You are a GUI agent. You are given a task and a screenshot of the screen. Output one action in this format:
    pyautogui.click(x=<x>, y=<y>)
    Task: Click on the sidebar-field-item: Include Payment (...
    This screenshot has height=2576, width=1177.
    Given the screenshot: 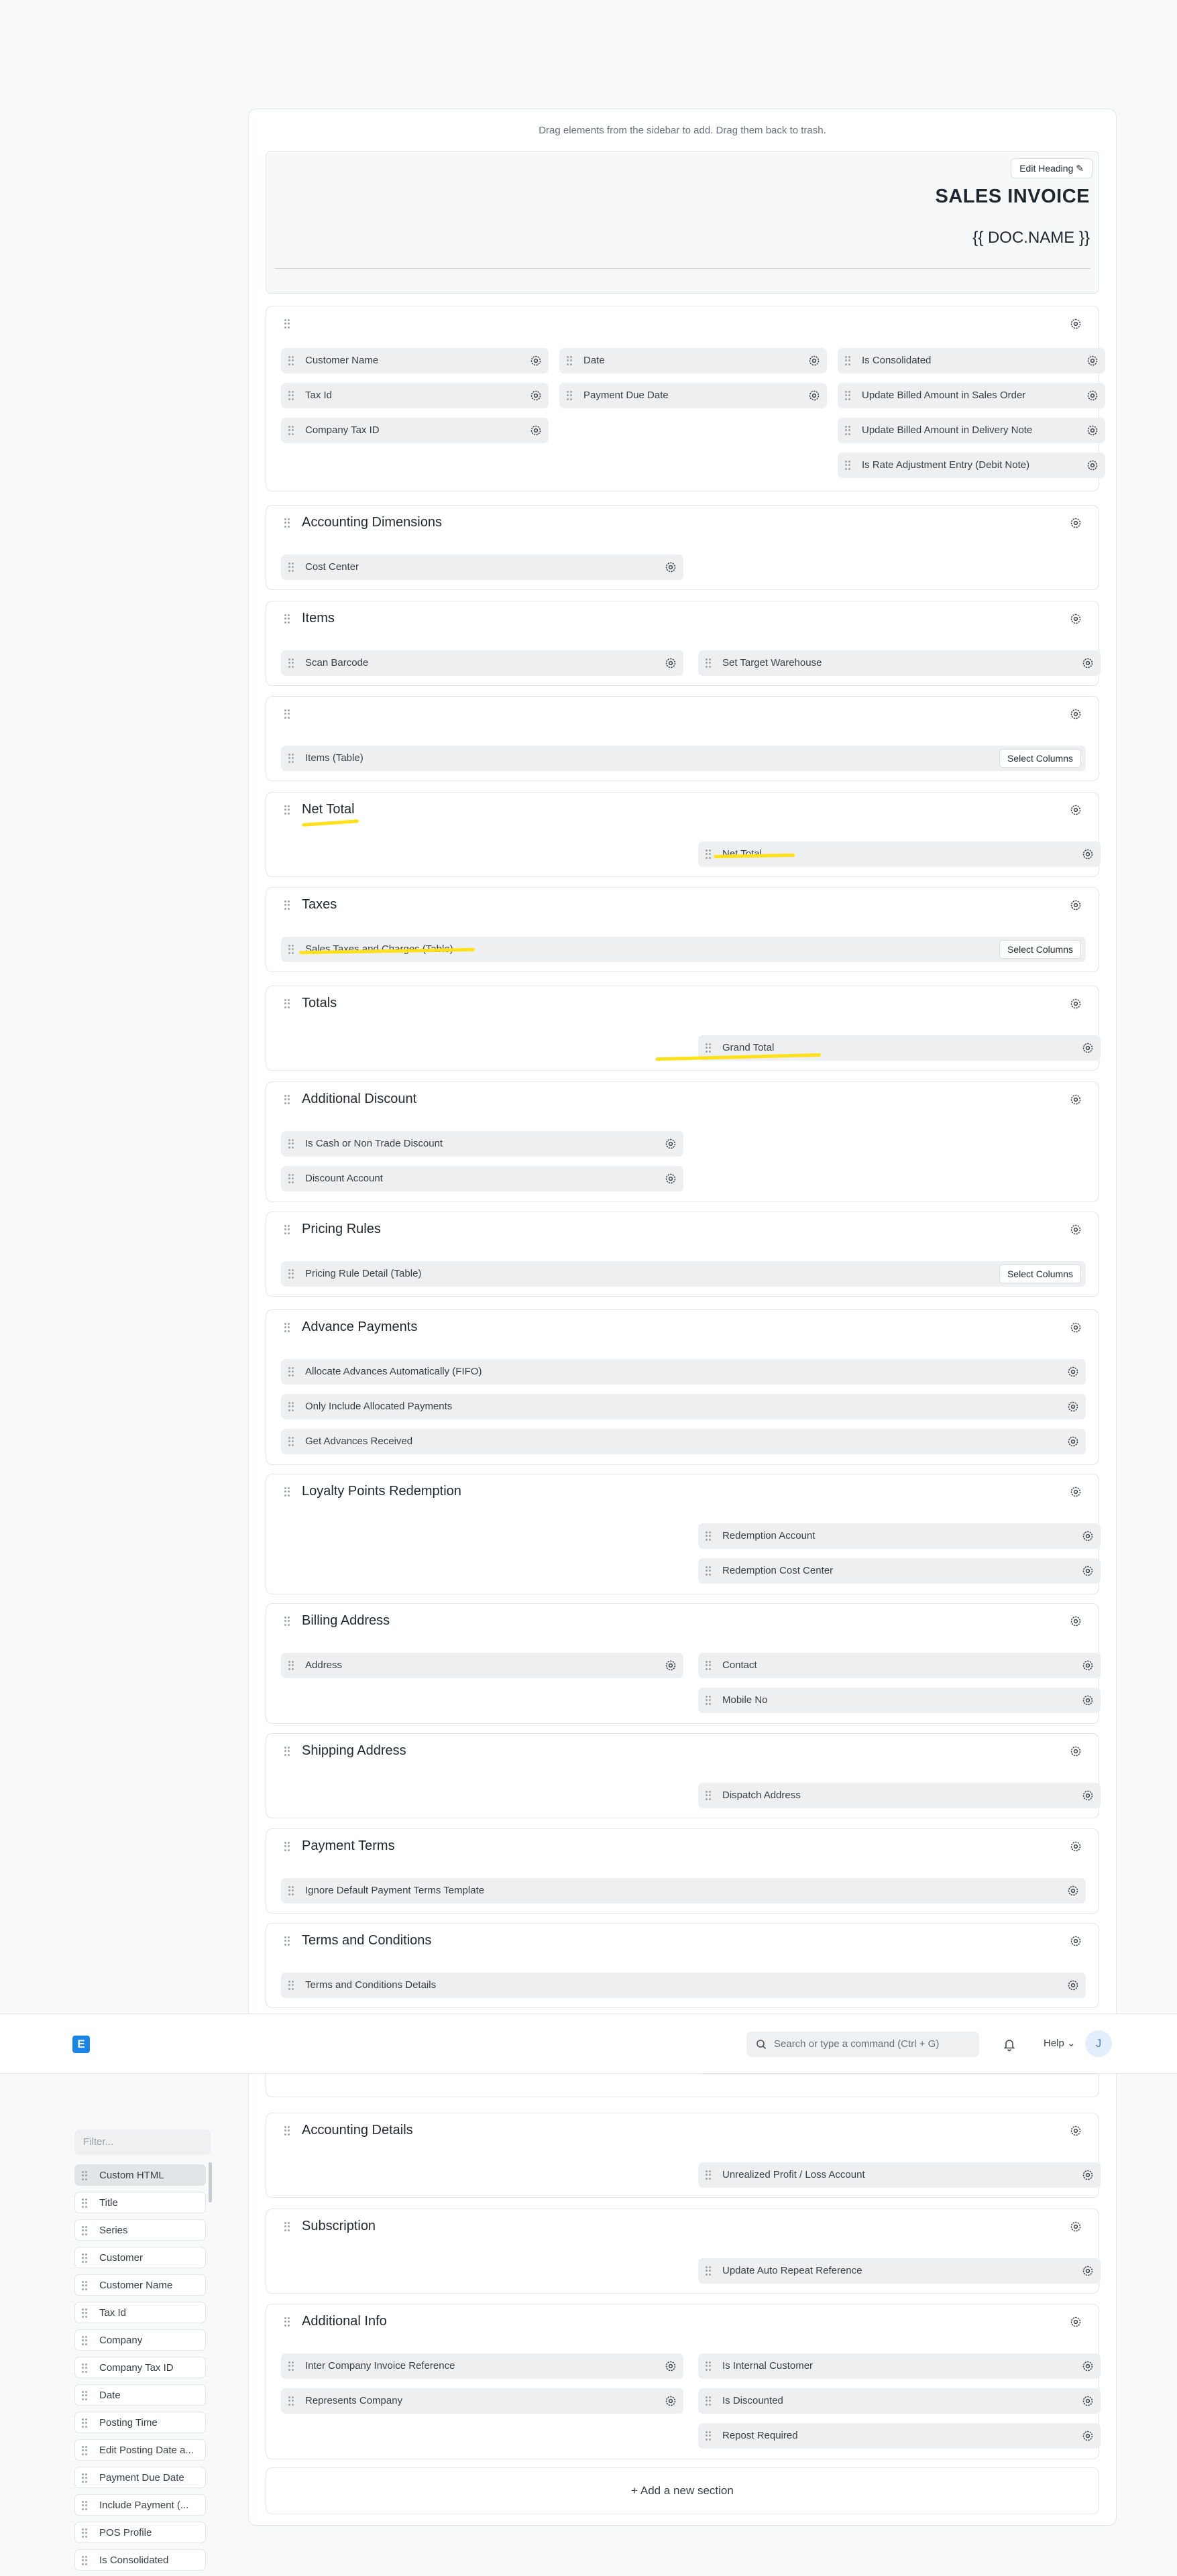 What is the action you would take?
    pyautogui.click(x=140, y=2505)
    